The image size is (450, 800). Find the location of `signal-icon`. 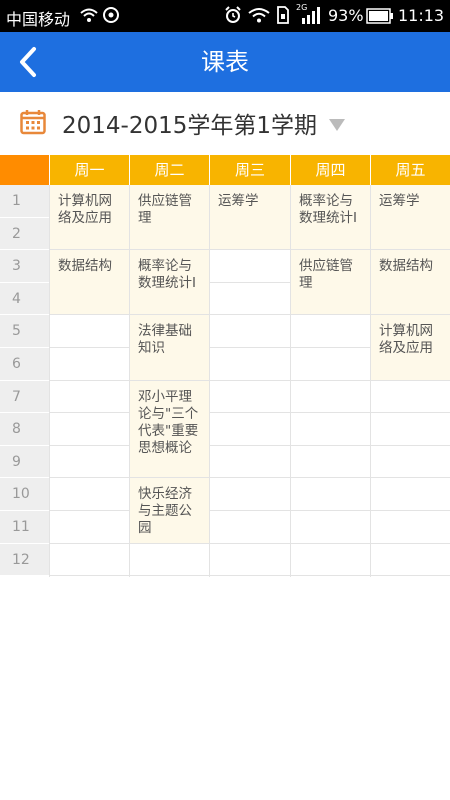

signal-icon is located at coordinates (311, 15).